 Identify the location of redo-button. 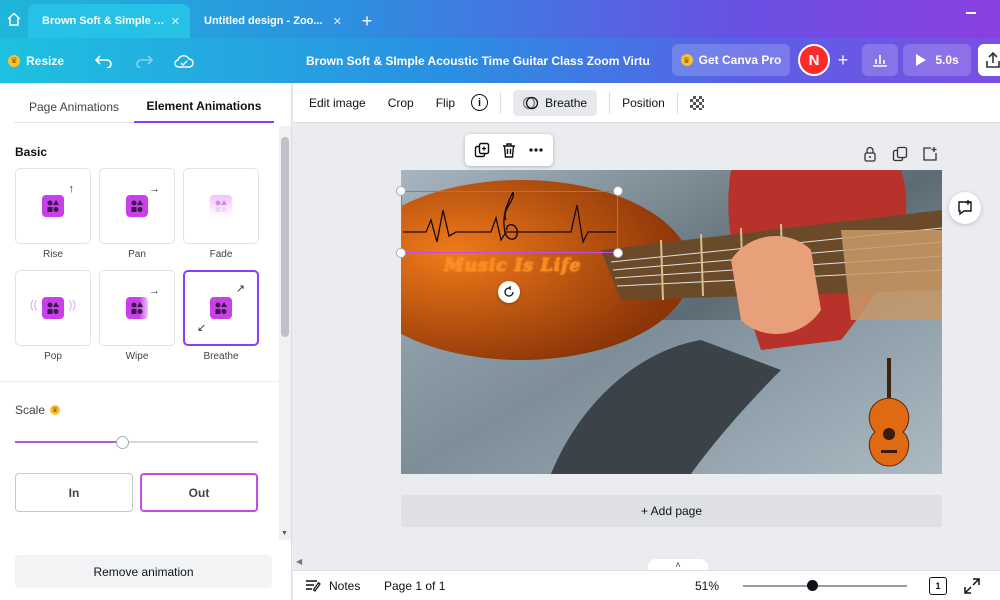
(144, 60).